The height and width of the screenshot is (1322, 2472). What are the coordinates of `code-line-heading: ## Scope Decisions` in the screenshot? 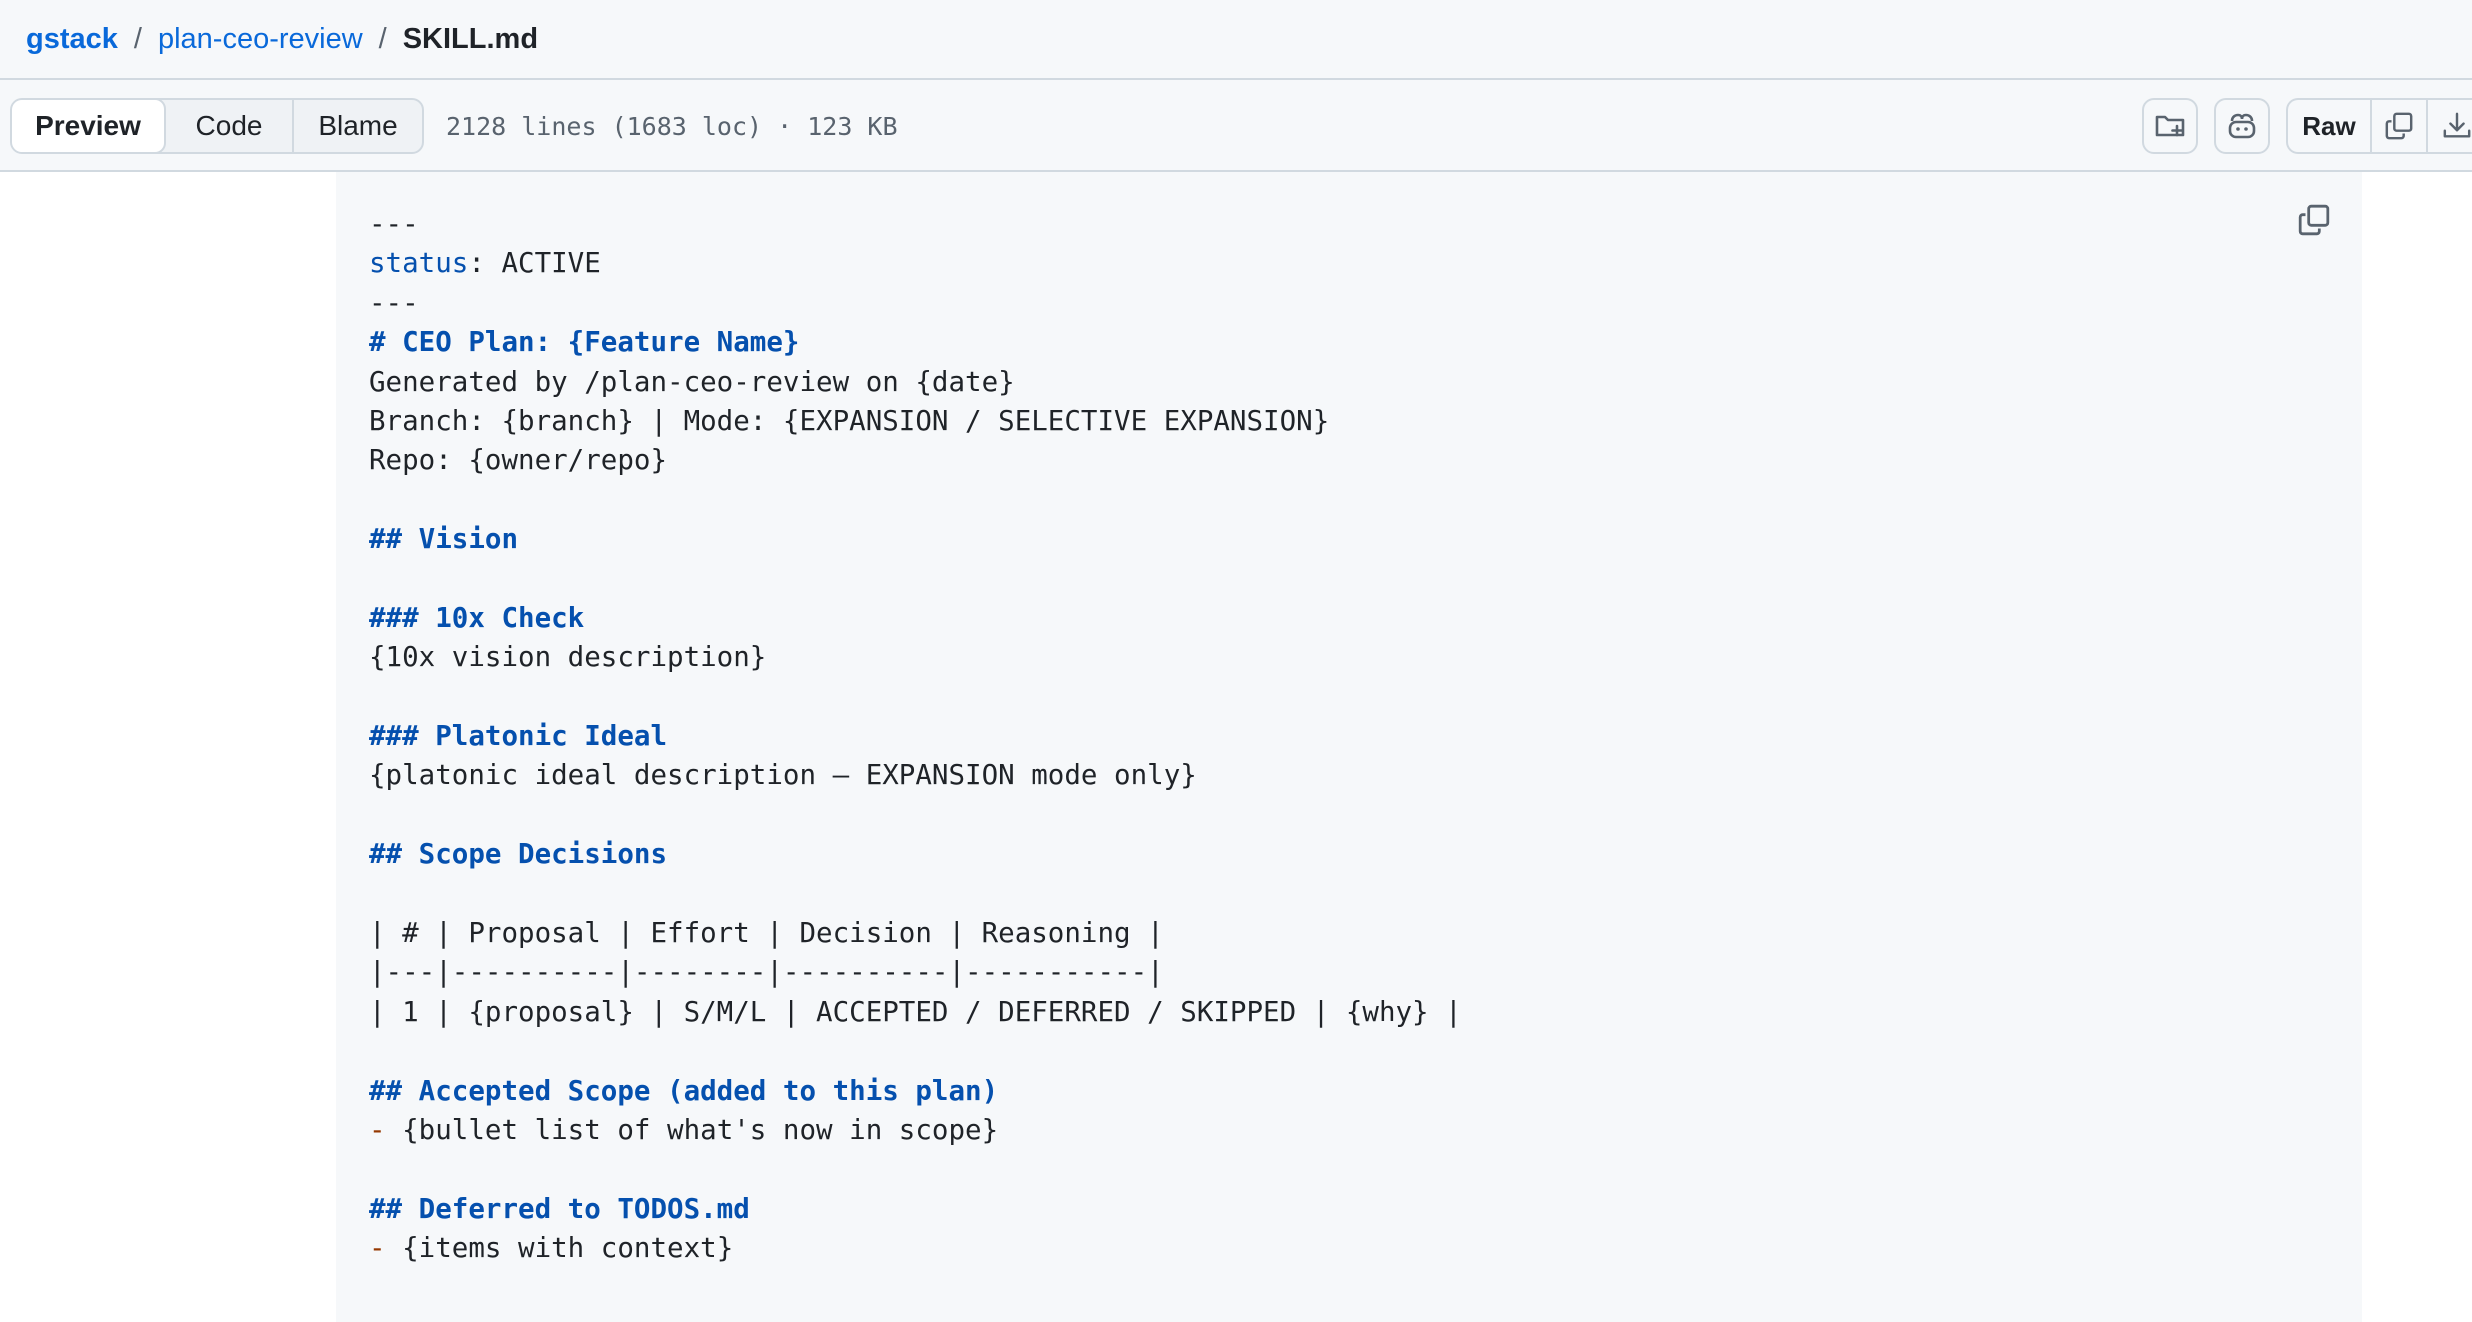 It's located at (915, 854).